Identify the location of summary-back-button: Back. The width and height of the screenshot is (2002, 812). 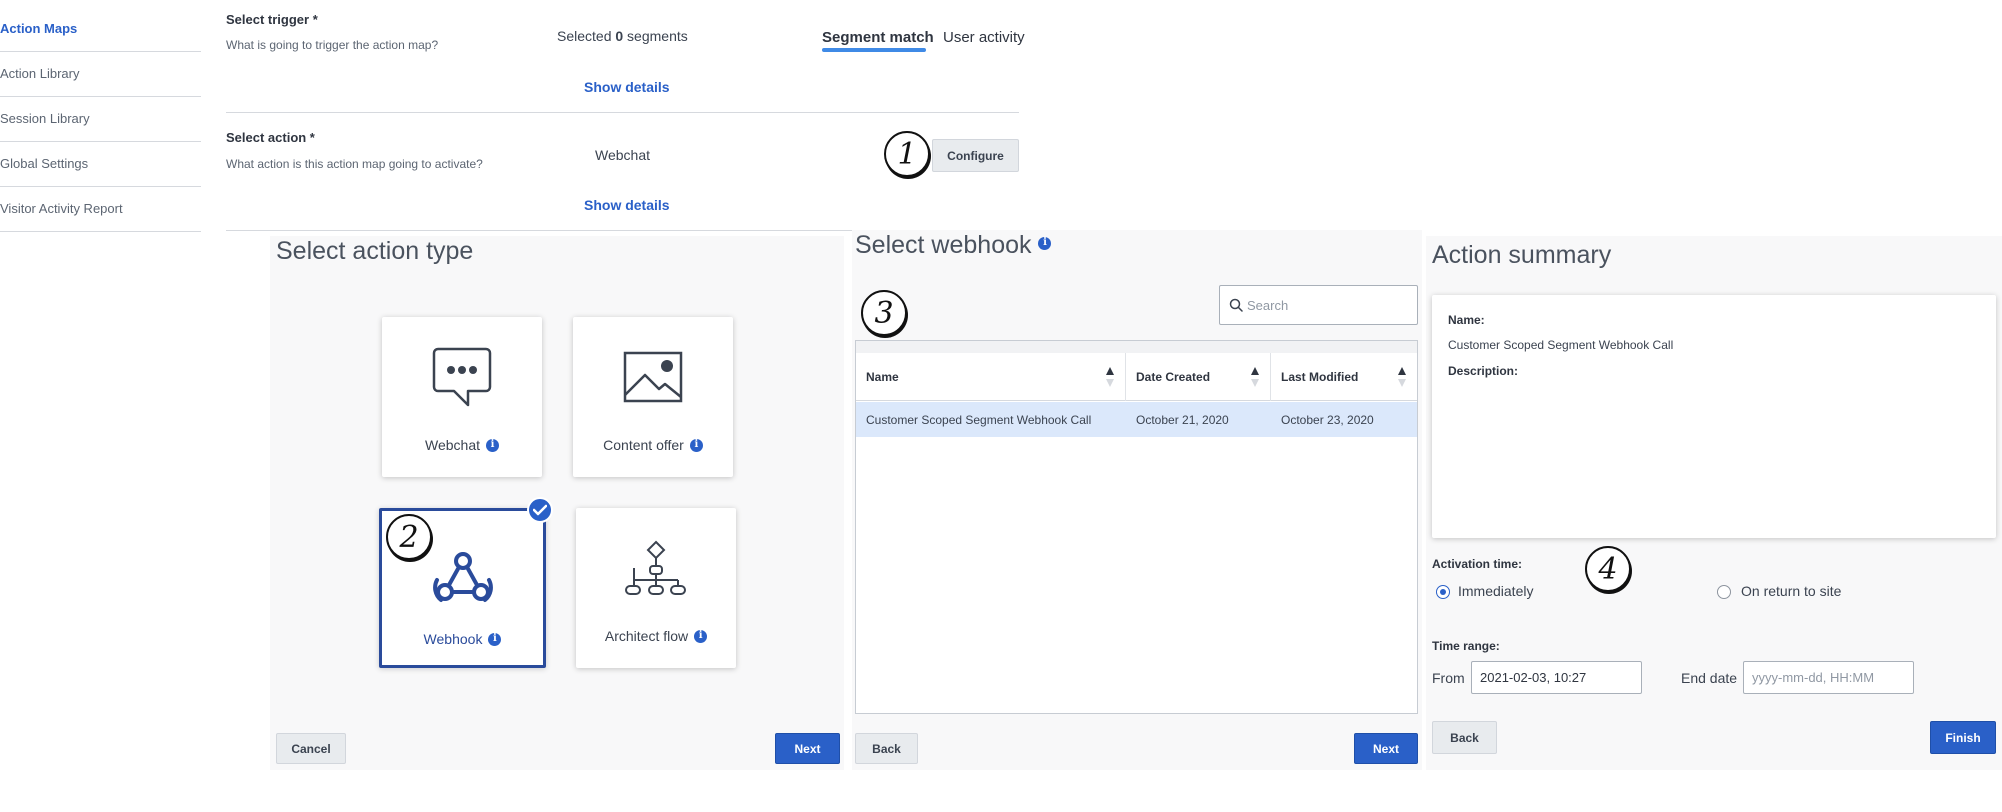
(1464, 737).